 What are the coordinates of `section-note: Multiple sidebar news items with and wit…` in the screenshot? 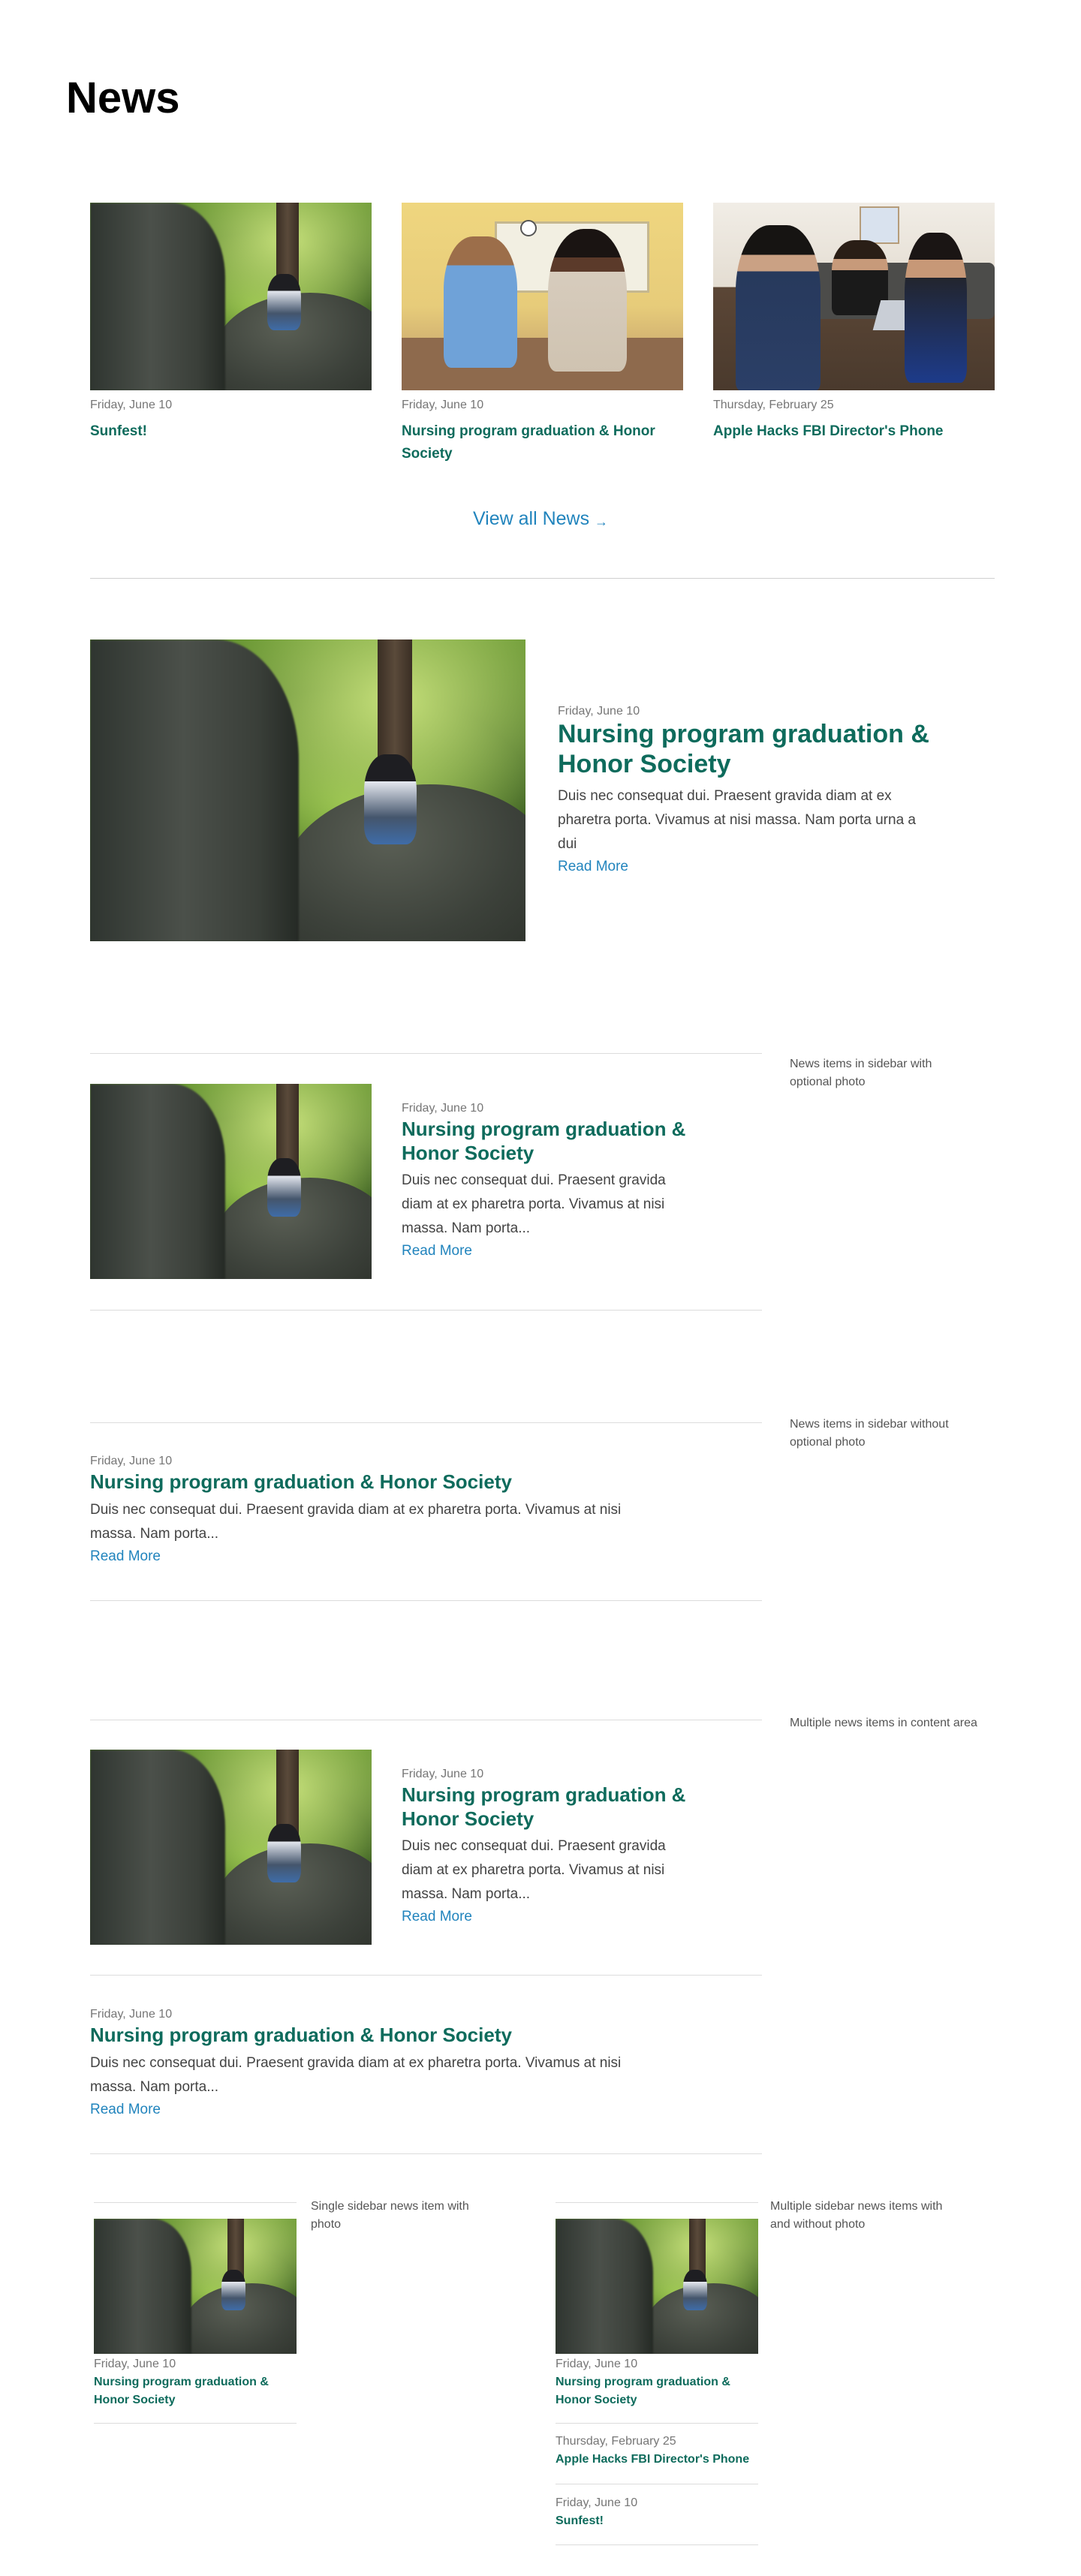 It's located at (856, 2215).